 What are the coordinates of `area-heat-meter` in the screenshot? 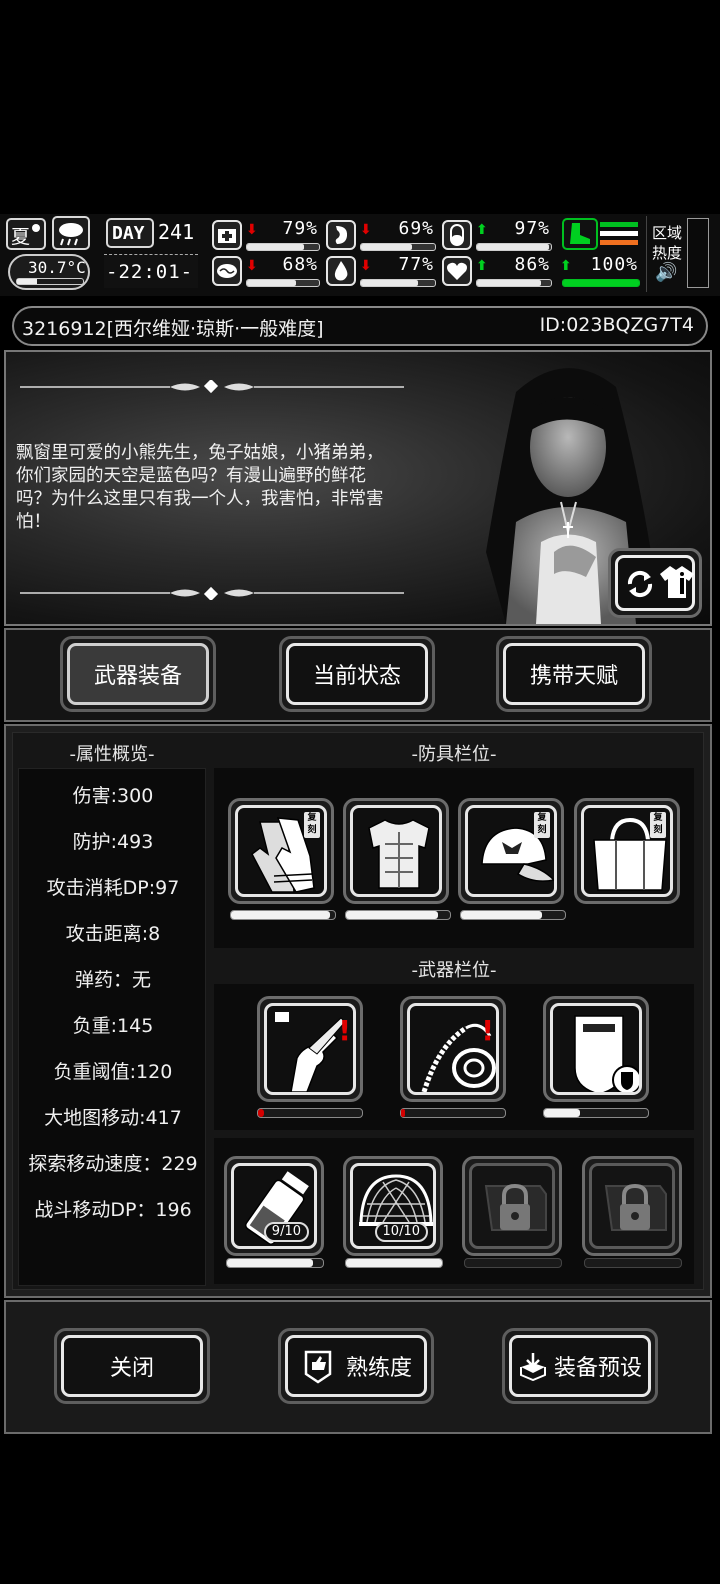 It's located at (698, 253).